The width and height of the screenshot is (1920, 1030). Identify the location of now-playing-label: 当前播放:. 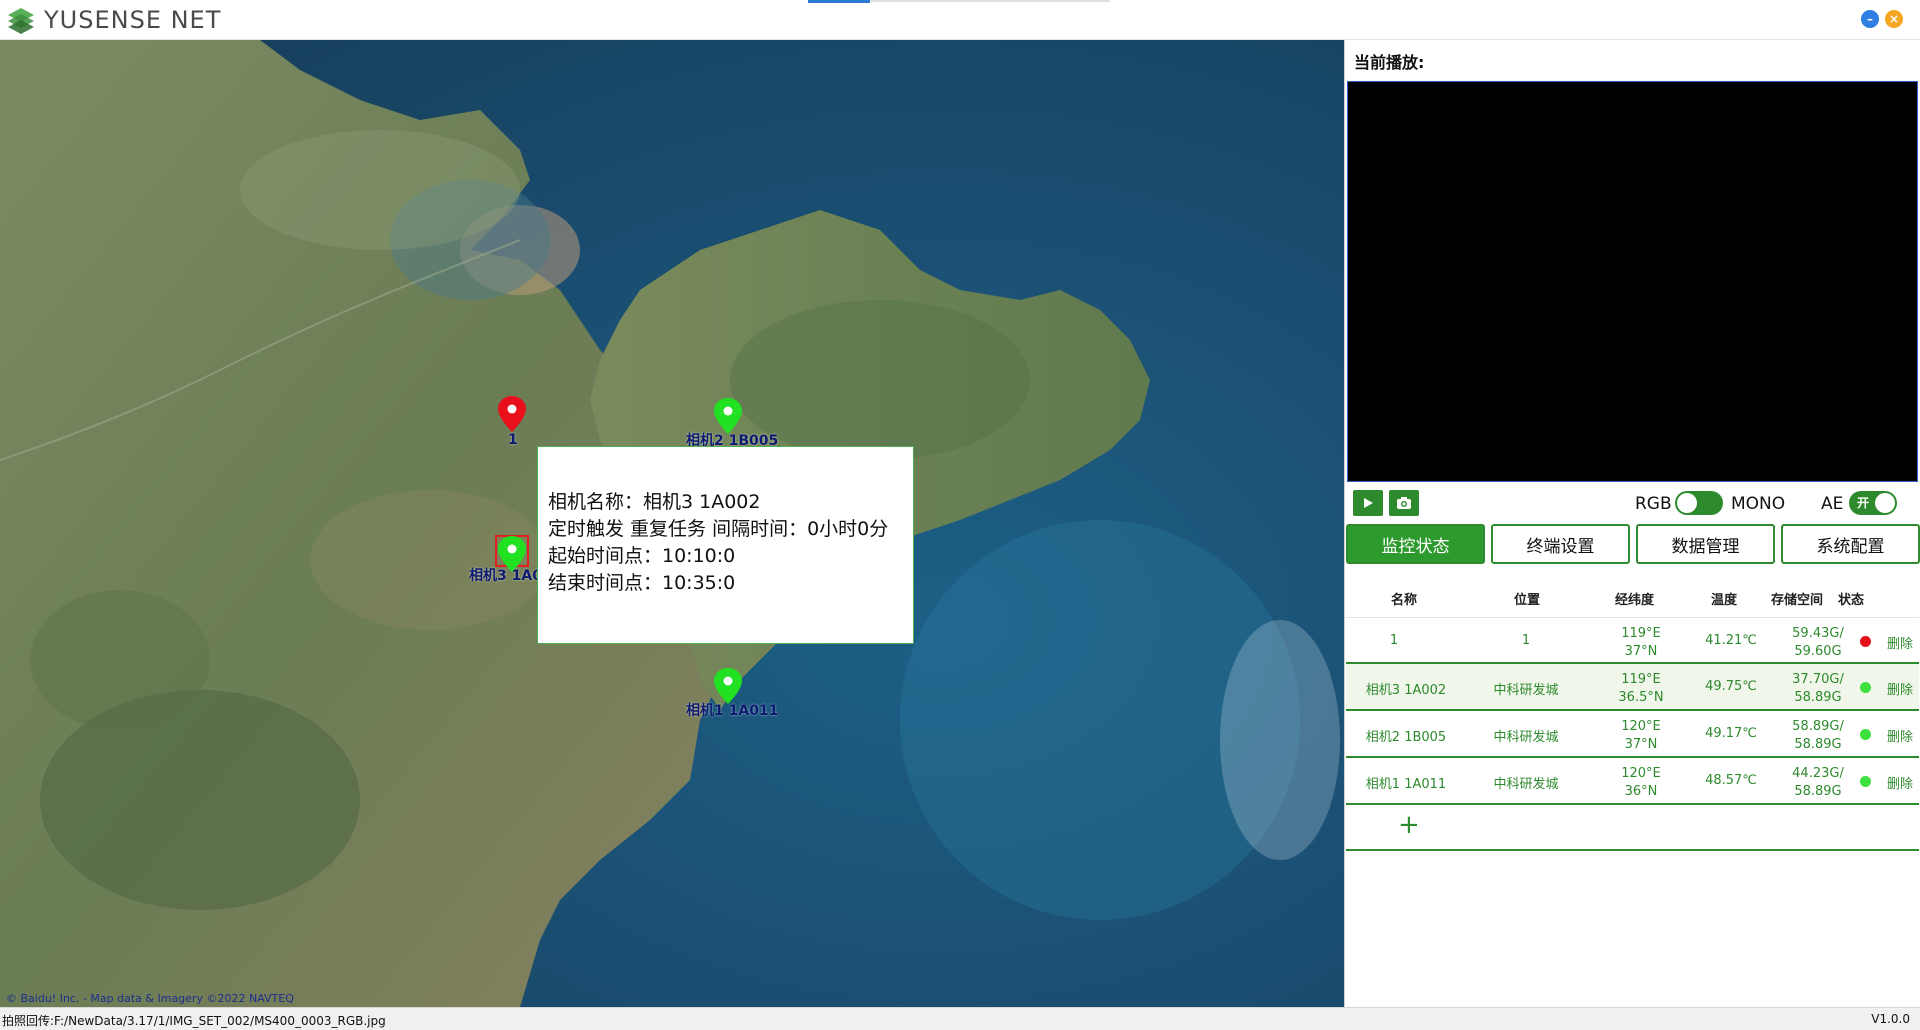
(1389, 62).